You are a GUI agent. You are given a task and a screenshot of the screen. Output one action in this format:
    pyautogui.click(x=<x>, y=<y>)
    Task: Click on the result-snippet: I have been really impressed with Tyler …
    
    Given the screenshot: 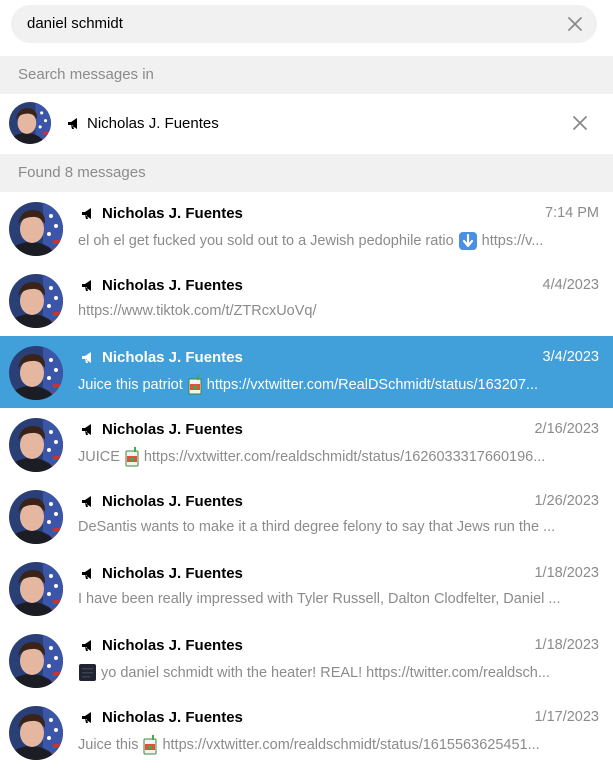 What is the action you would take?
    pyautogui.click(x=338, y=599)
    